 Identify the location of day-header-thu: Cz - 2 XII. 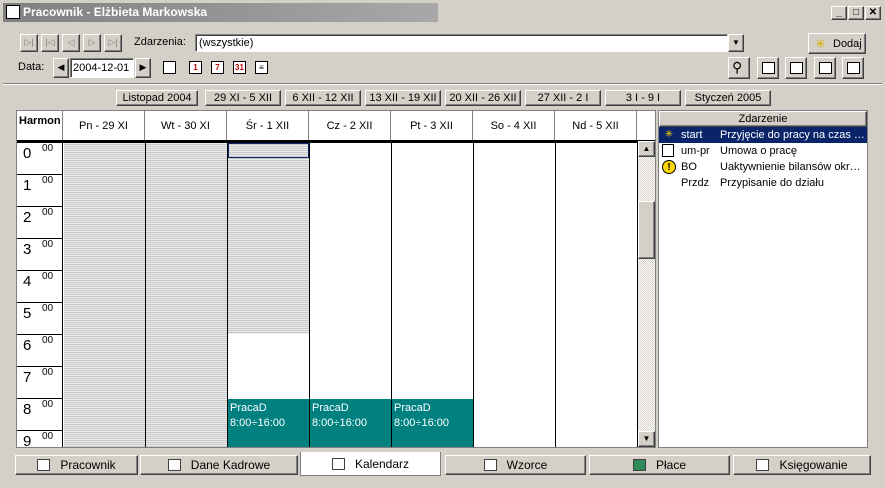
(350, 126).